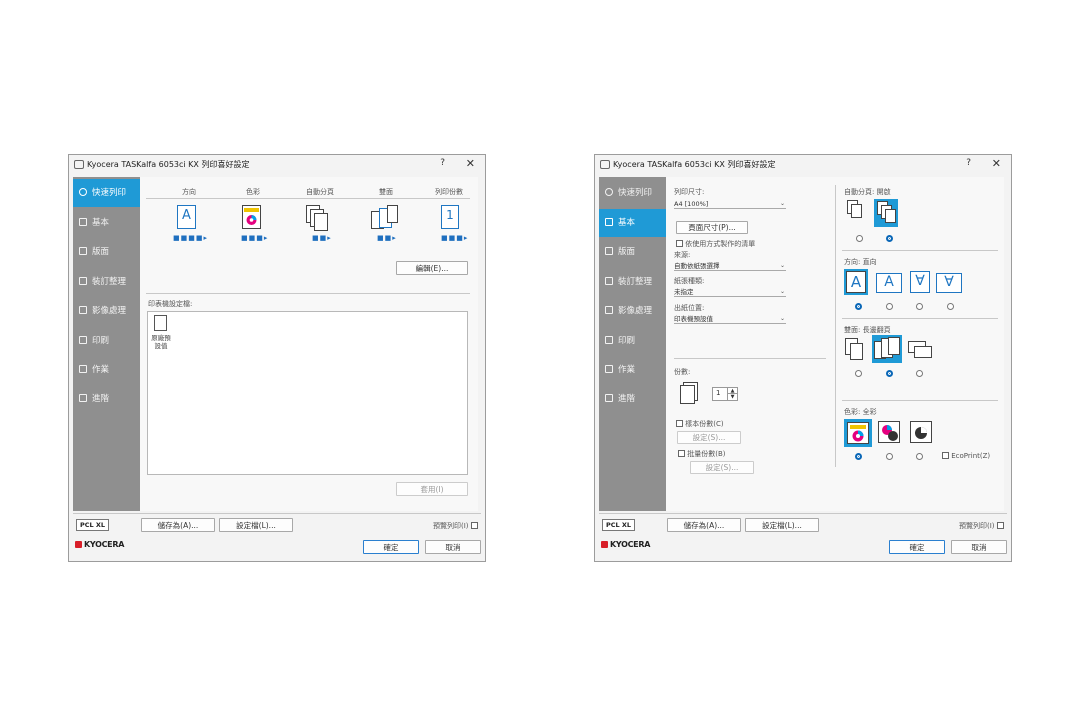  What do you see at coordinates (732, 396) in the screenshot?
I see `stepper-down-icon: ▼` at bounding box center [732, 396].